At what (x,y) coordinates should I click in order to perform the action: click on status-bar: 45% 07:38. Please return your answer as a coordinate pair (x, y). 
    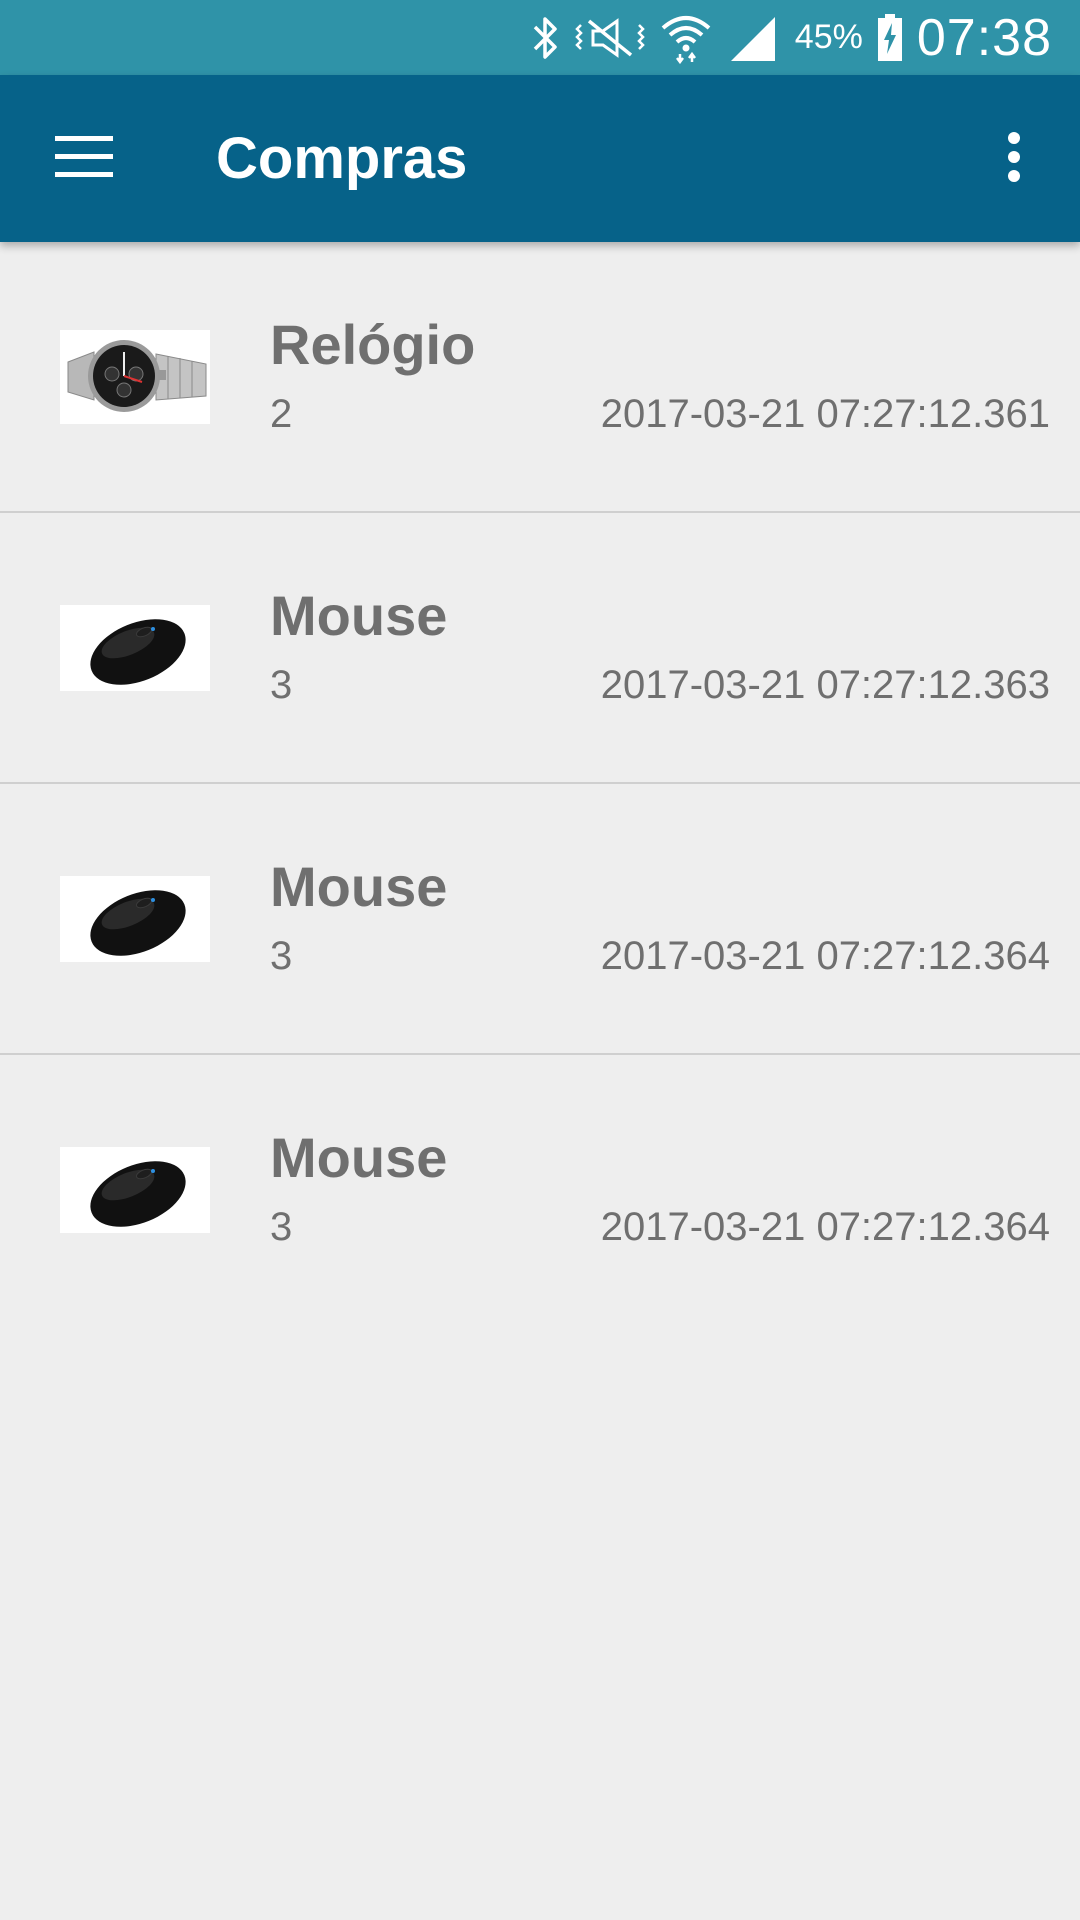
    Looking at the image, I should click on (540, 37).